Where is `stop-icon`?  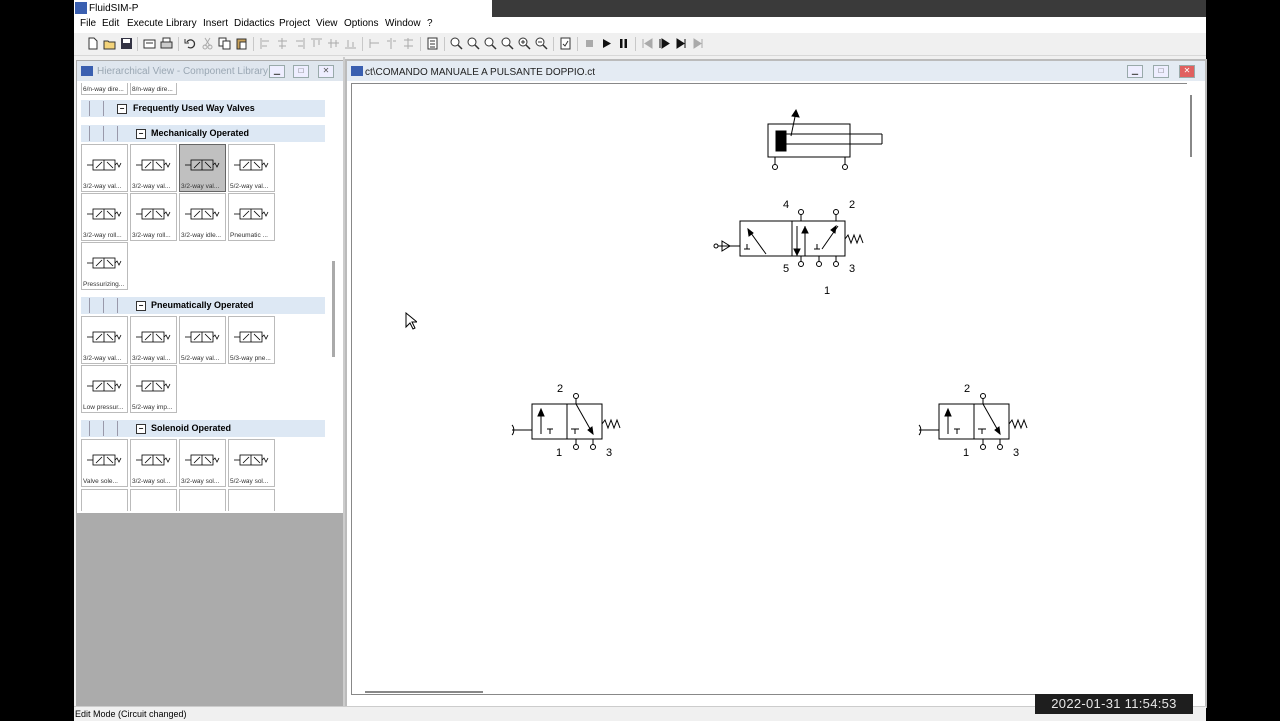 stop-icon is located at coordinates (589, 43).